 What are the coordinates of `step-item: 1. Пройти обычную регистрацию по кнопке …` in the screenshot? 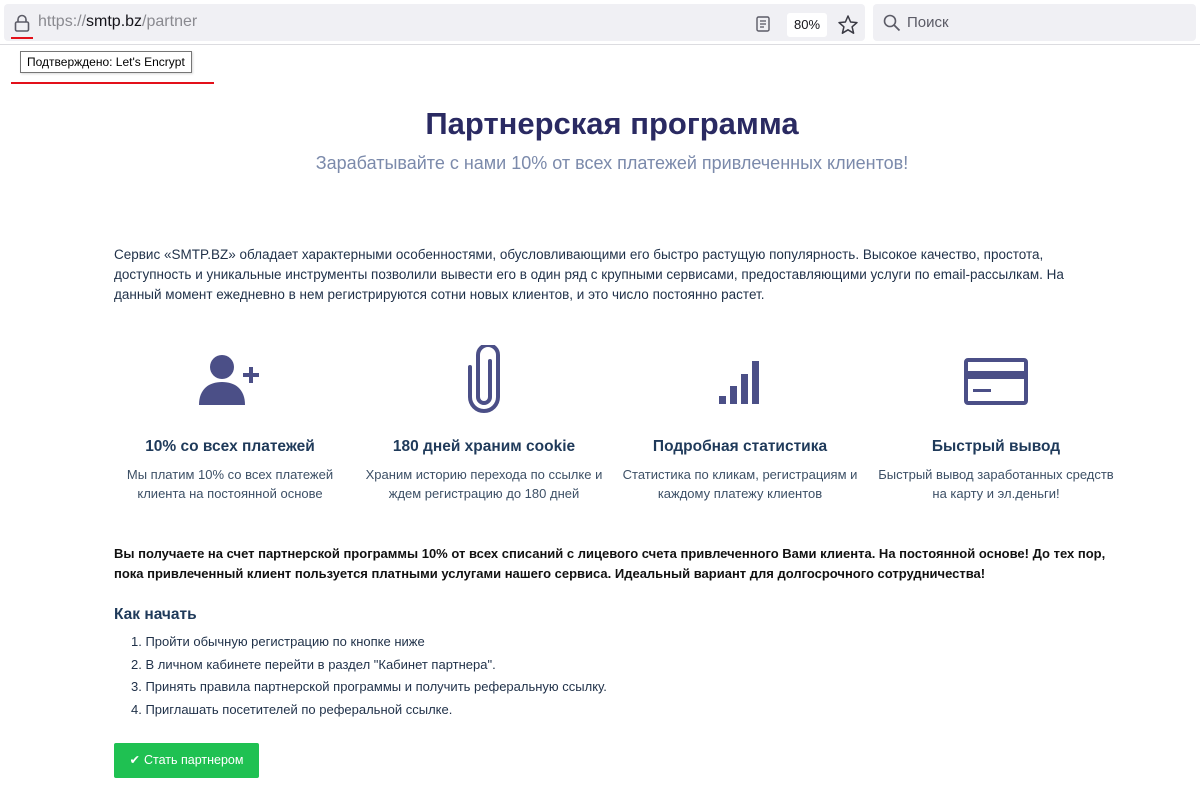 It's located at (278, 641).